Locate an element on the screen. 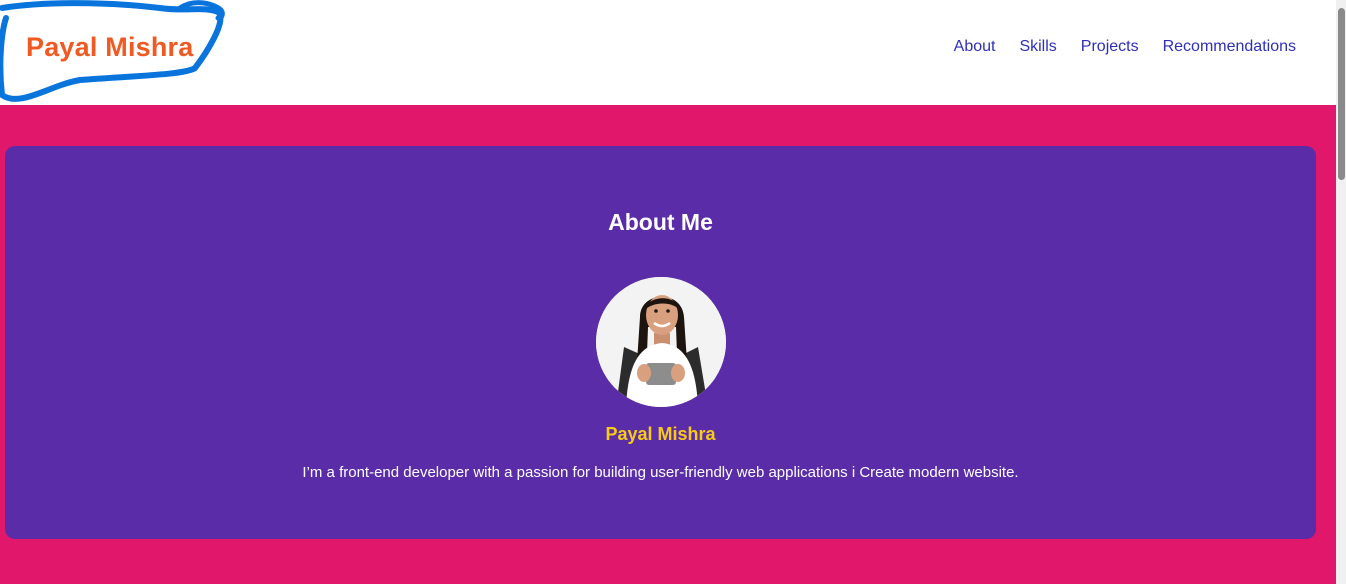  logo: Payal Mishra is located at coordinates (120, 52).